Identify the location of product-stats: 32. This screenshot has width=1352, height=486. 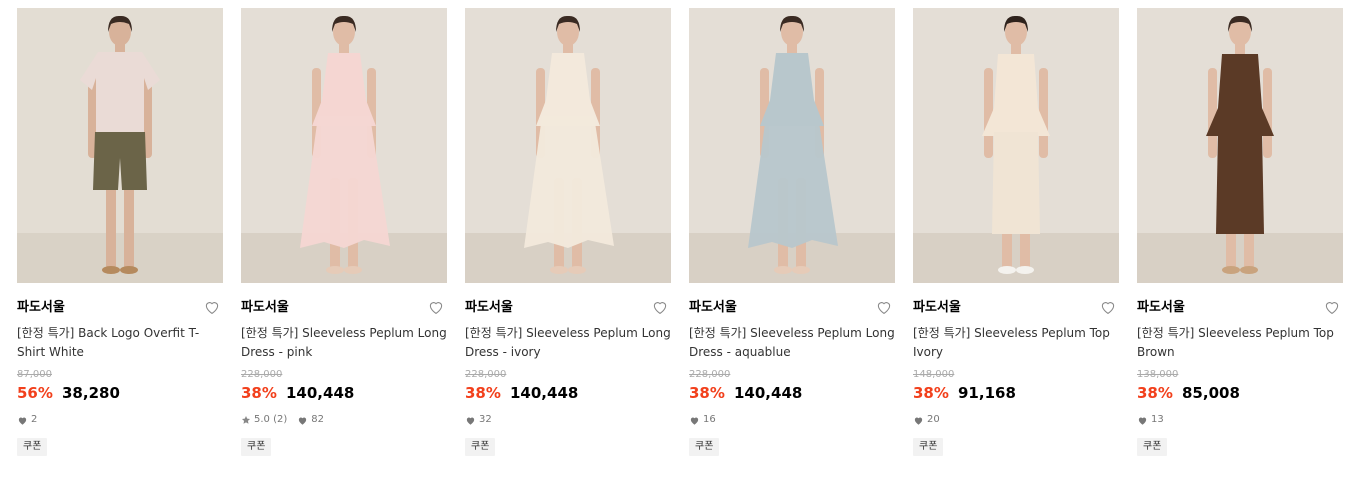
(568, 420).